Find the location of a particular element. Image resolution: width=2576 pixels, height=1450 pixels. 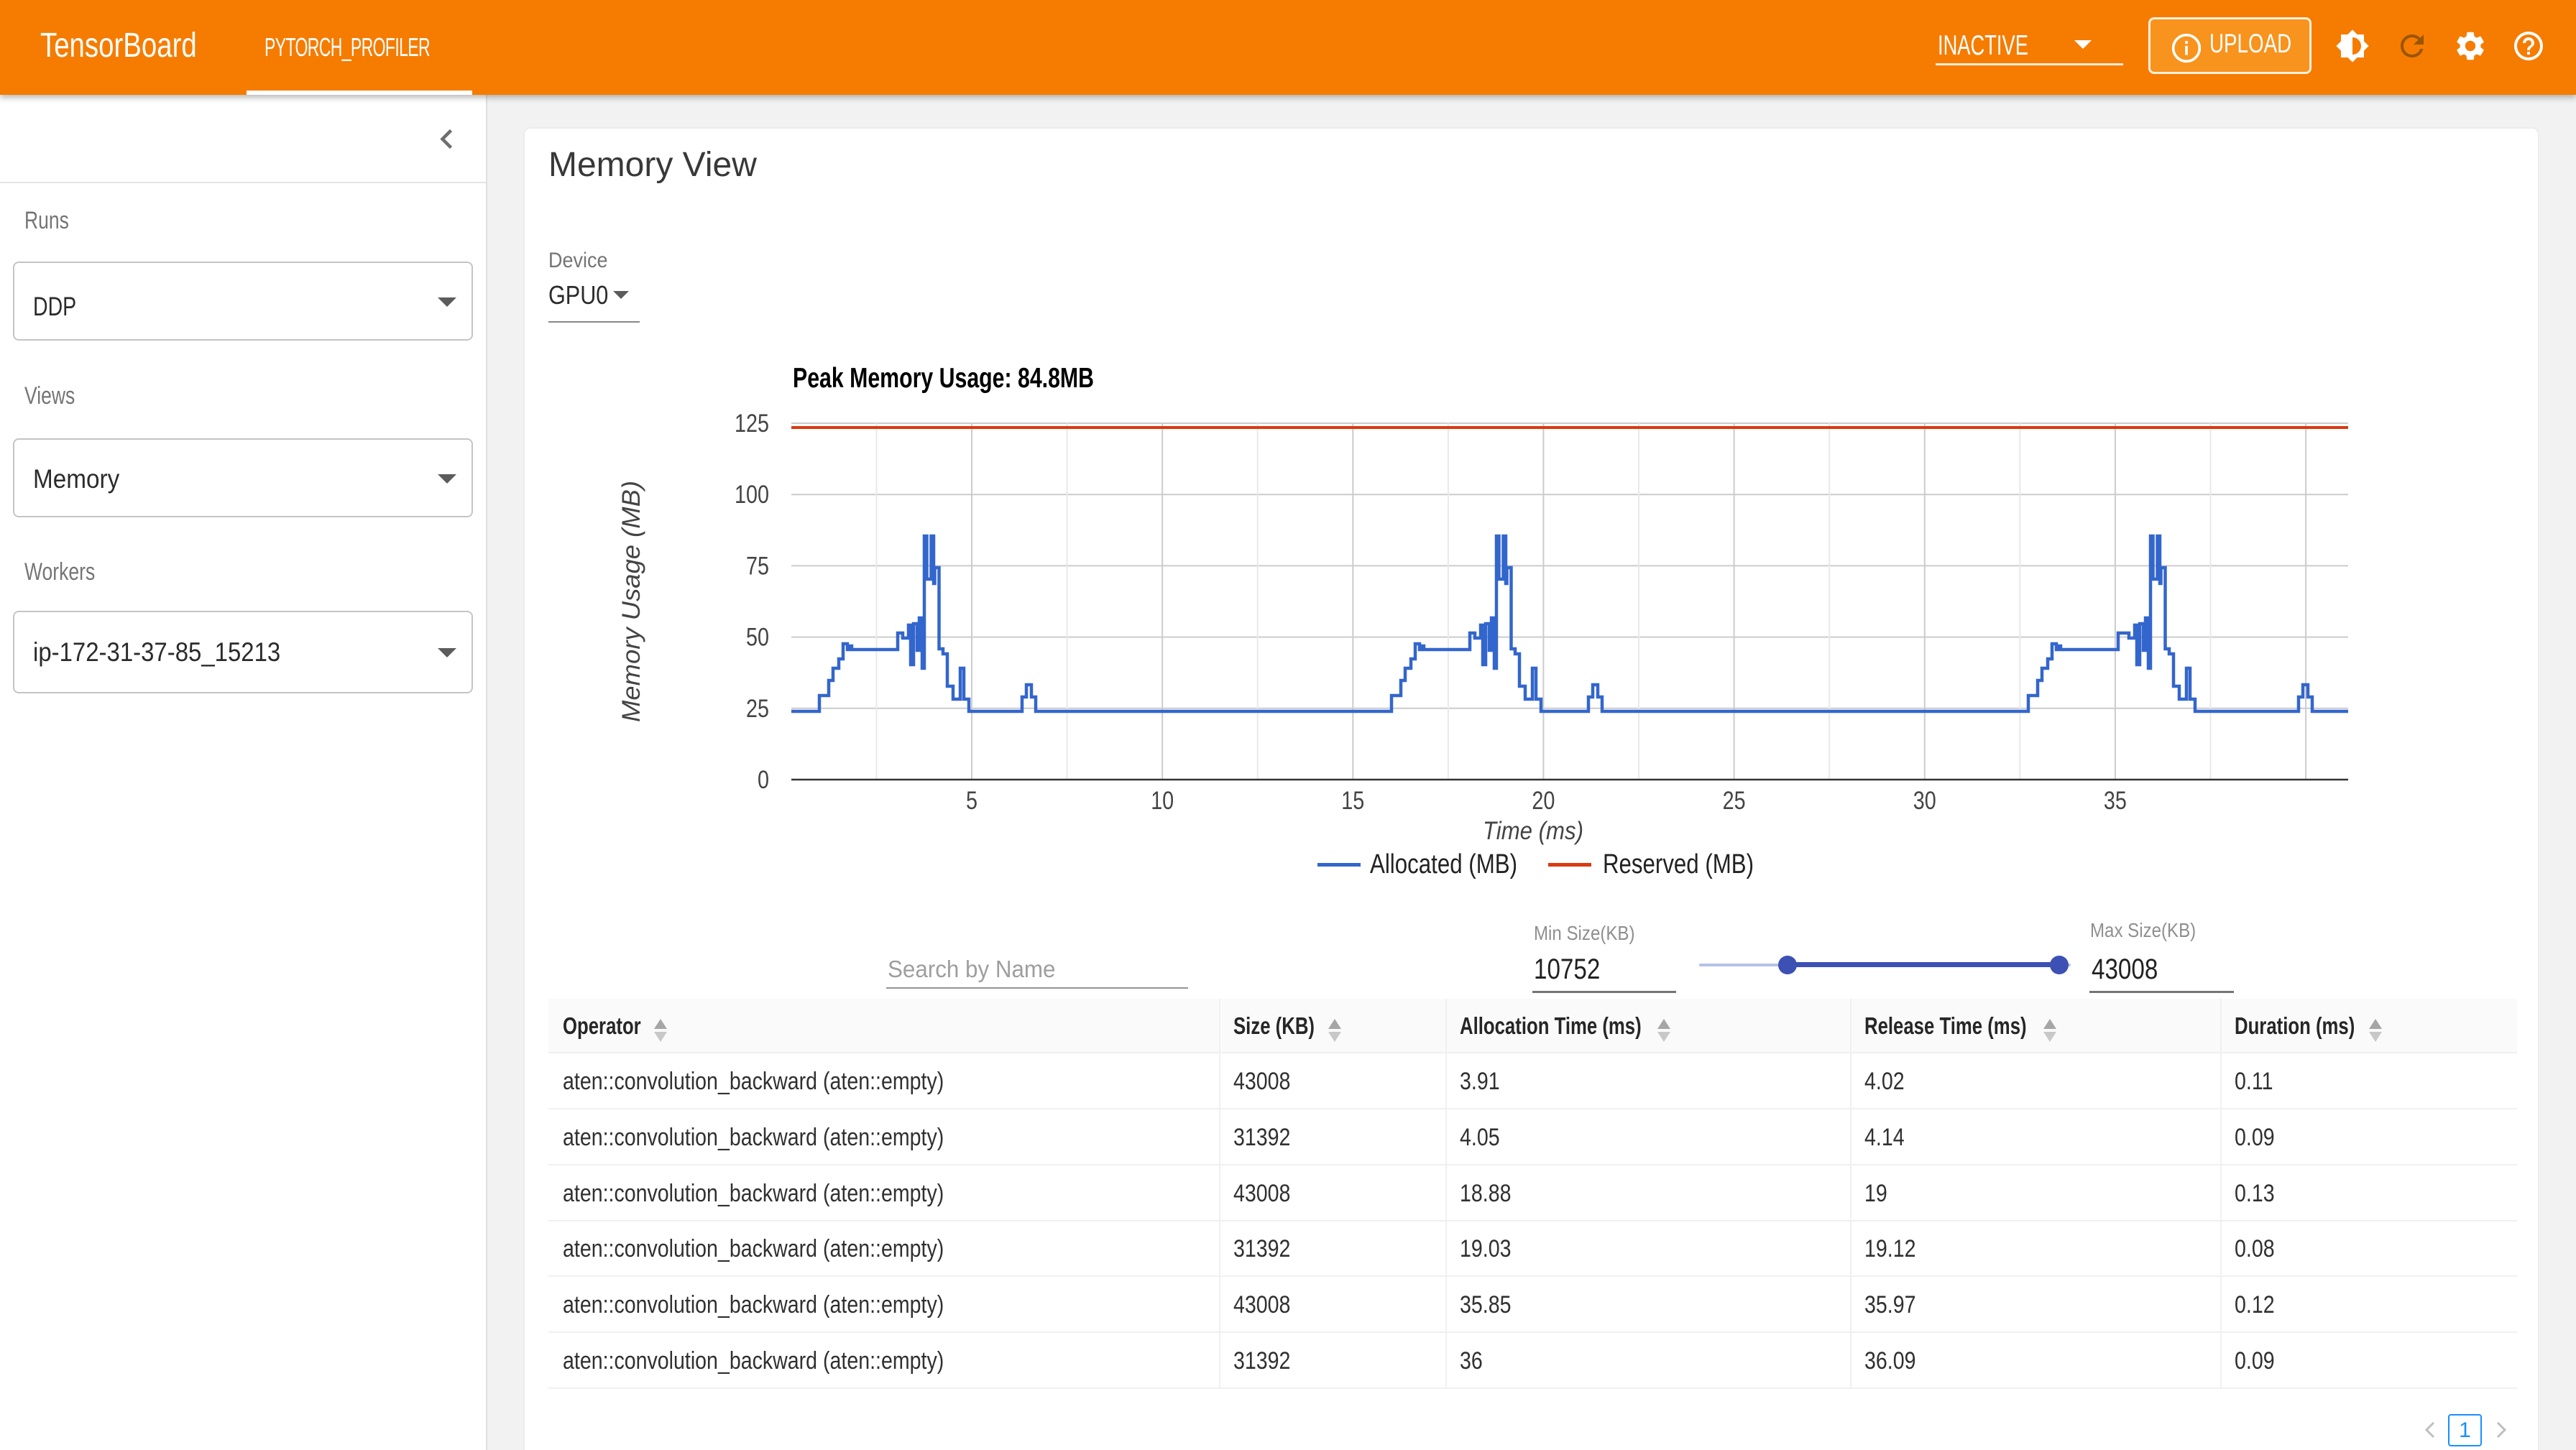

svg-text: 125 is located at coordinates (752, 424).